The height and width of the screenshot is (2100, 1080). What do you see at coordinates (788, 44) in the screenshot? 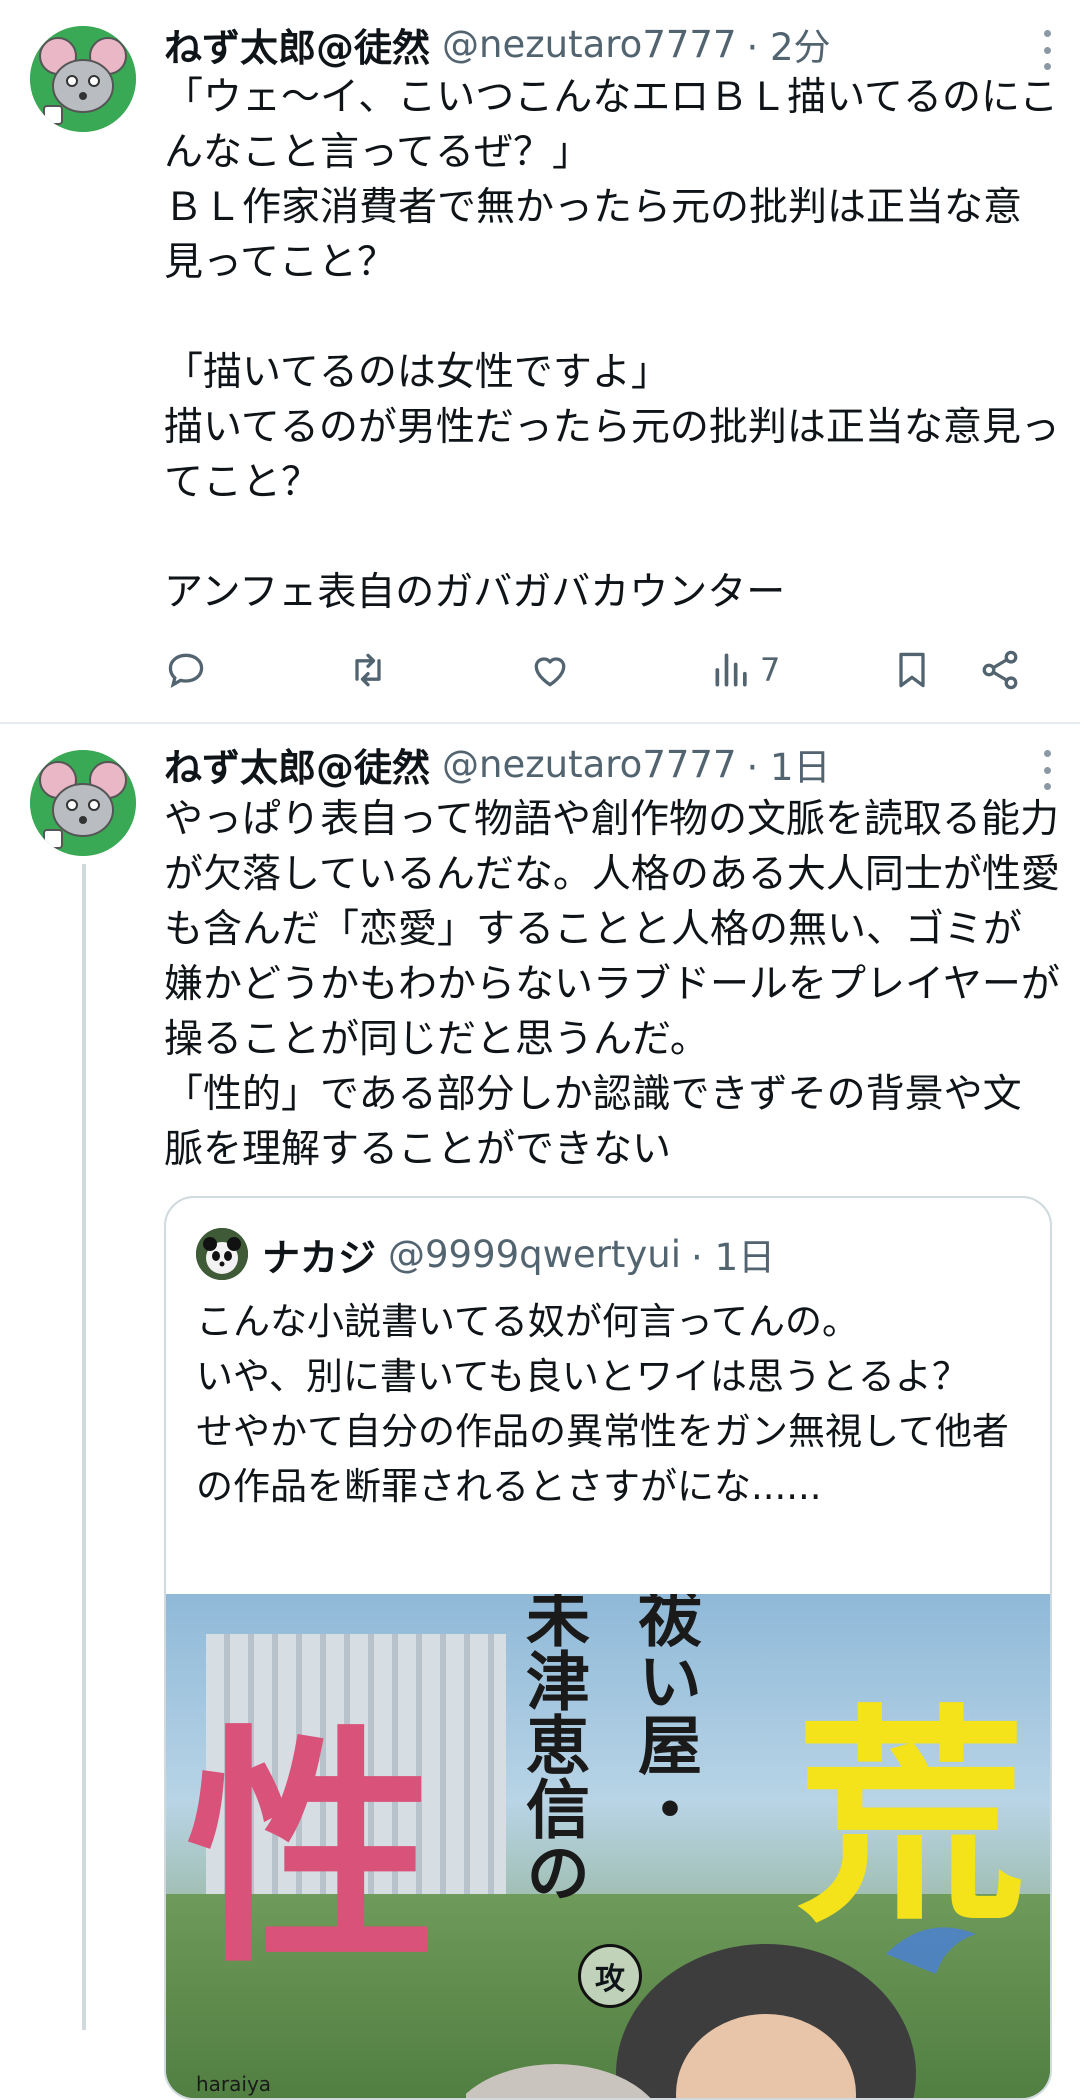
I see `timestamp: · 2分` at bounding box center [788, 44].